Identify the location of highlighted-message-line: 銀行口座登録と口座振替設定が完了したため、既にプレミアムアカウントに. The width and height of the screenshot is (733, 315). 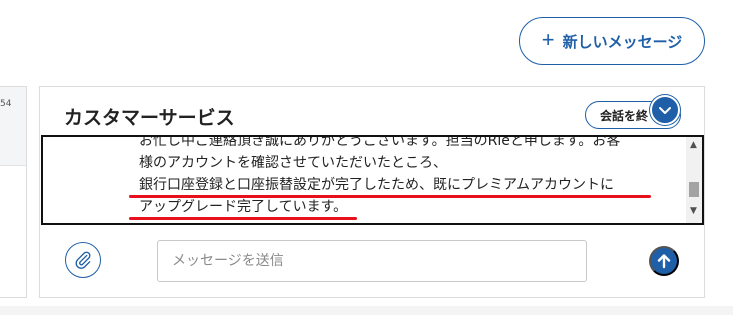
(394, 186).